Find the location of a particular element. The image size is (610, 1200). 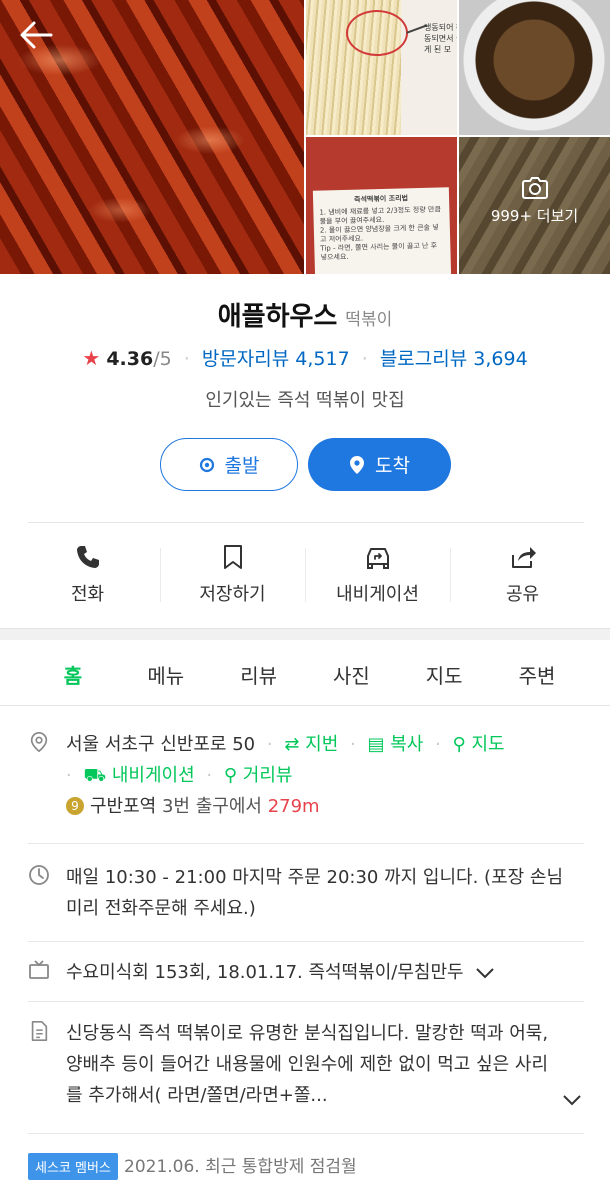

subway-distance: 279m is located at coordinates (293, 806).